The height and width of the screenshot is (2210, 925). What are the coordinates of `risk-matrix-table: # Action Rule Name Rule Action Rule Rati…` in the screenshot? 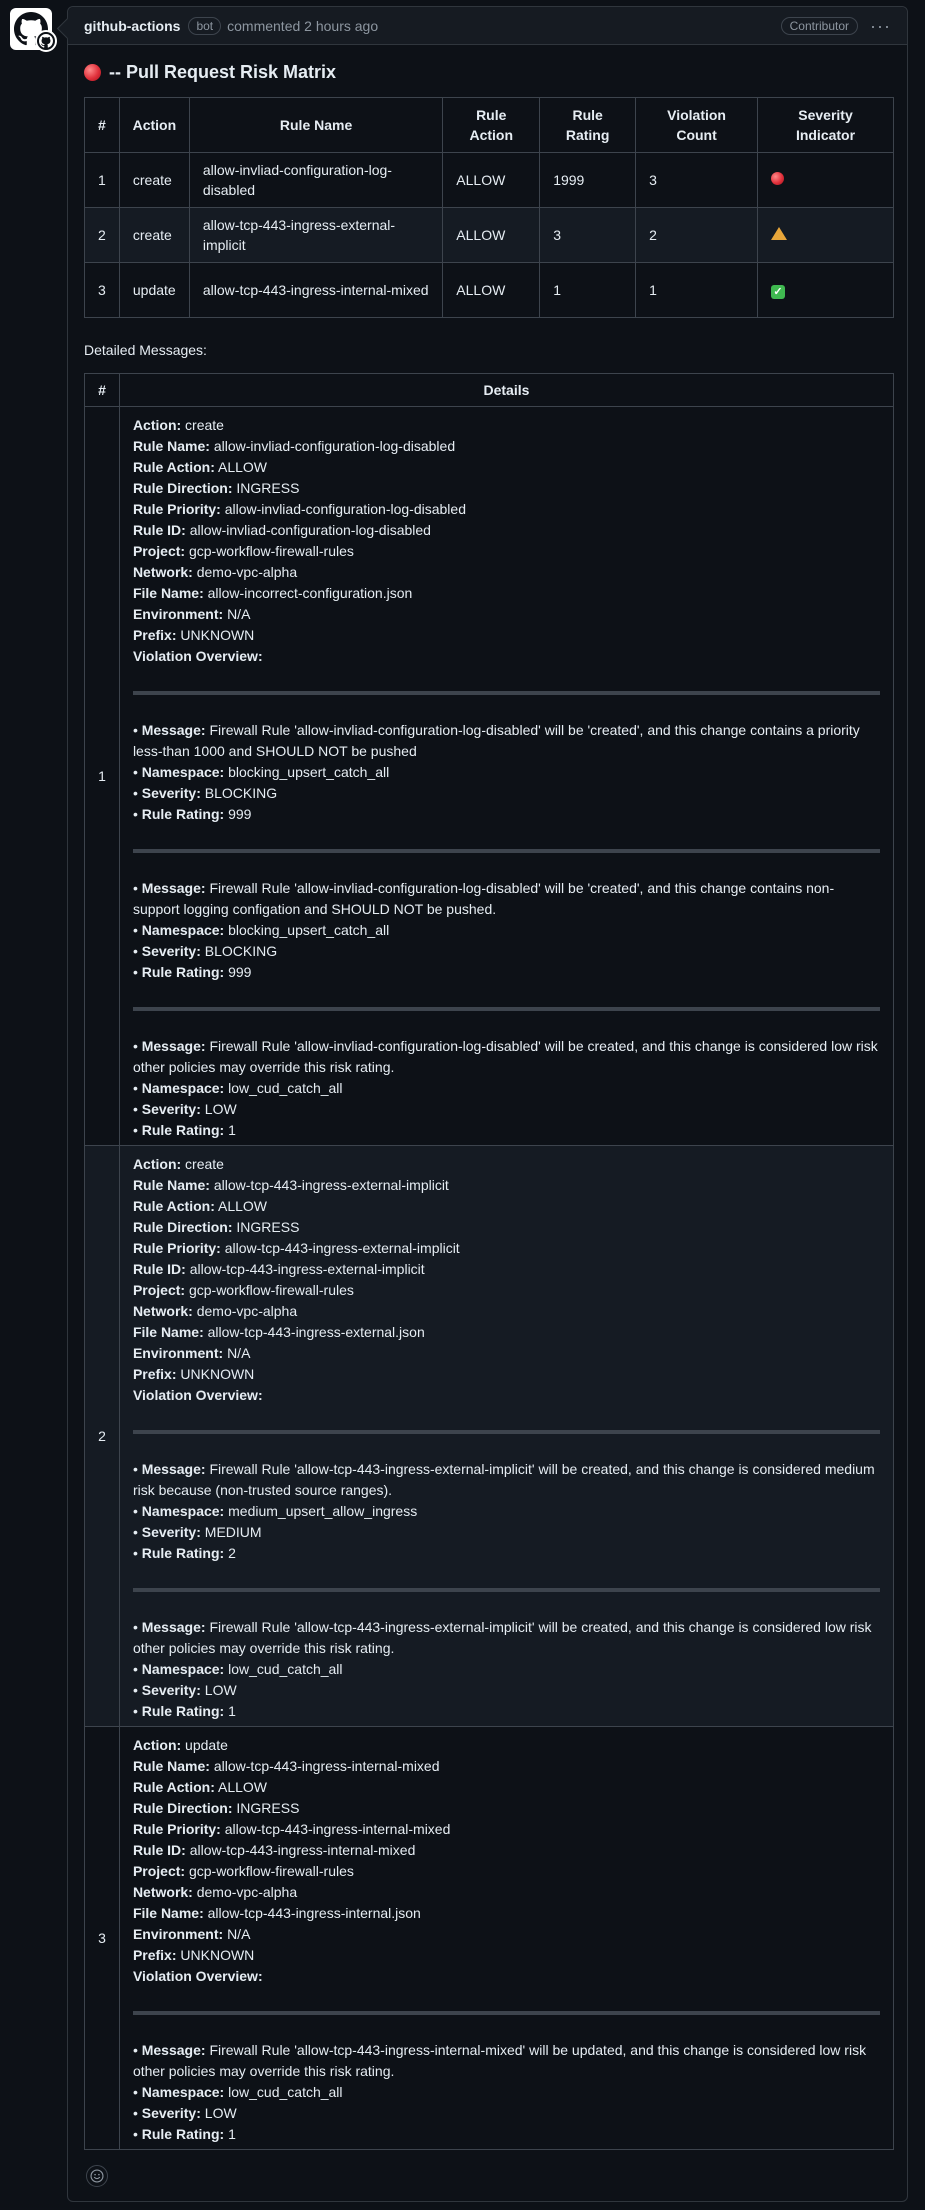 It's located at (489, 207).